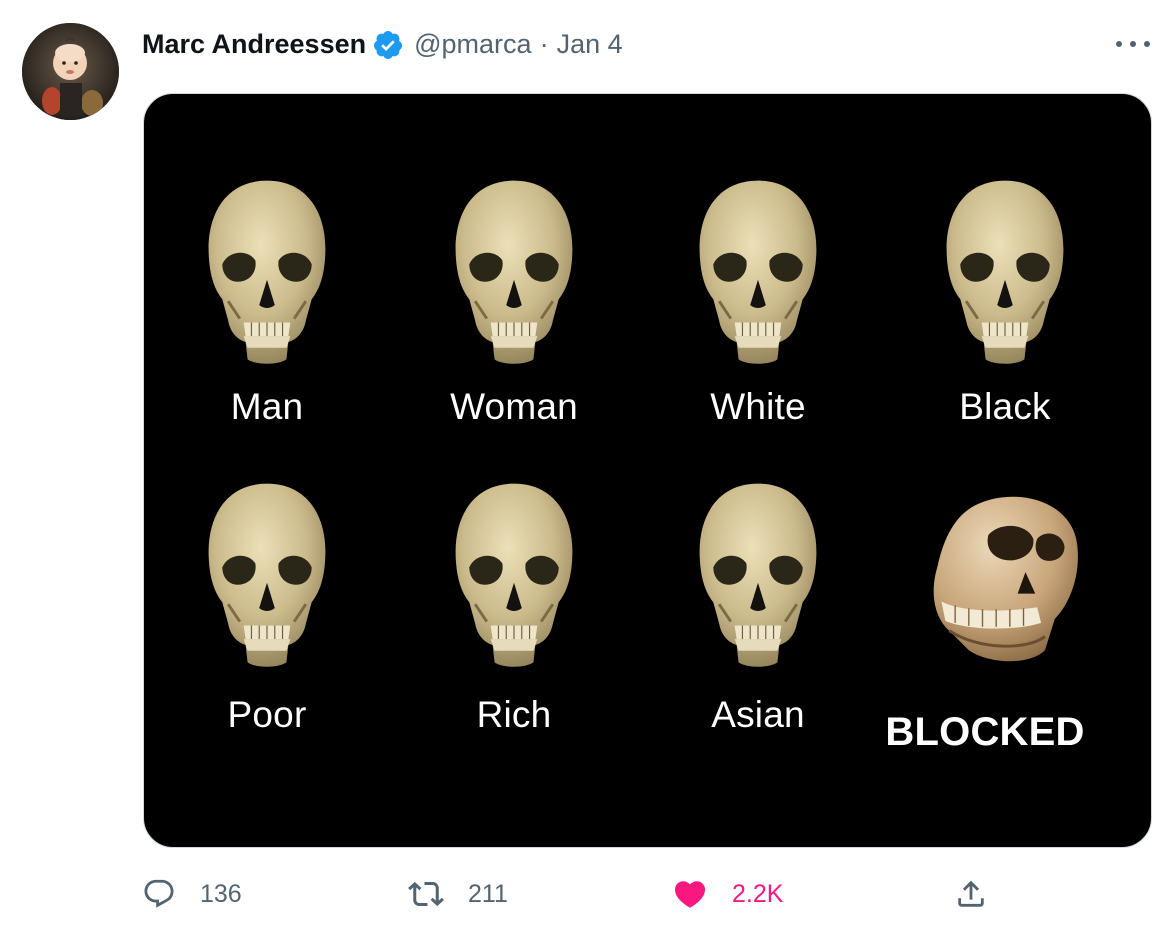  I want to click on avatar, so click(70, 71).